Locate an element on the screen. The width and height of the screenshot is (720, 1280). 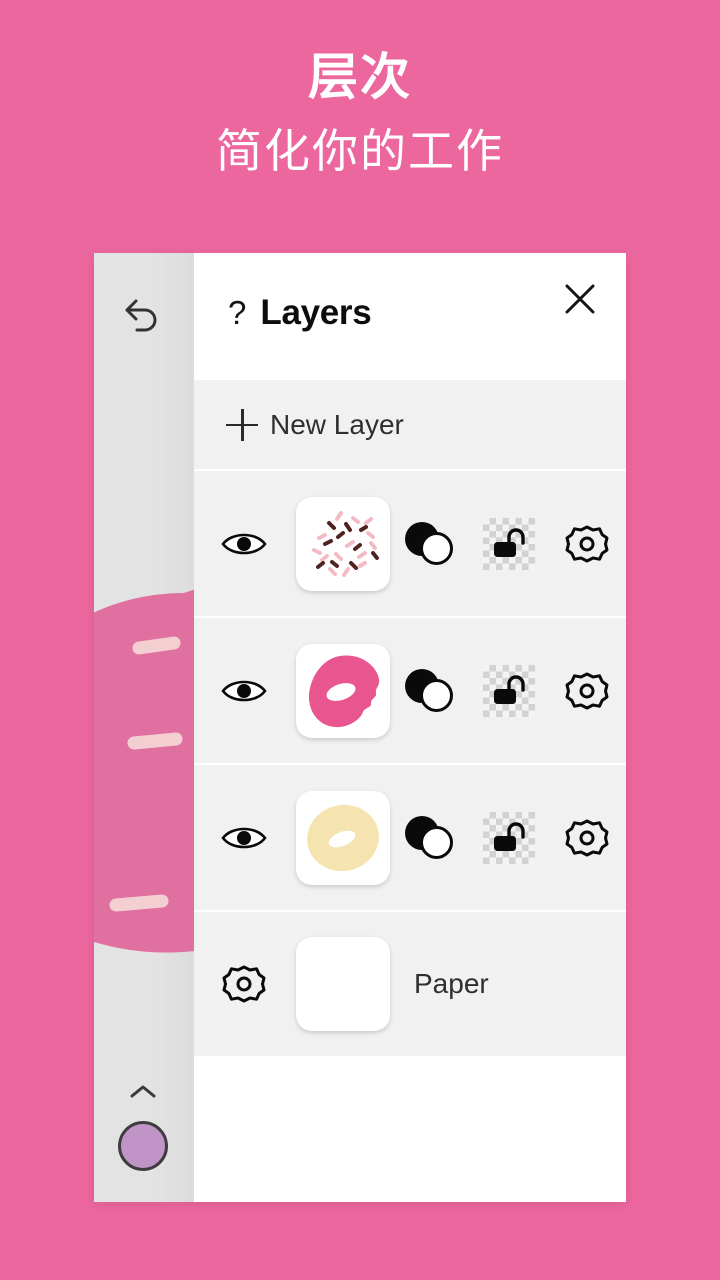
sprinkles-art is located at coordinates (345, 543).